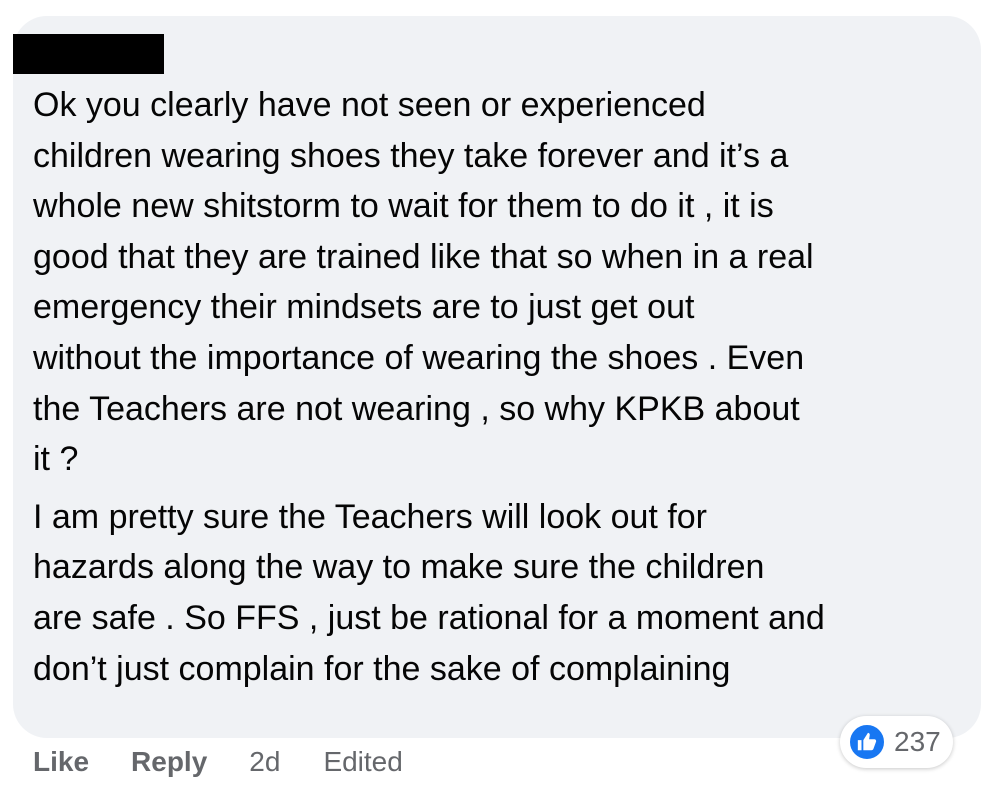  What do you see at coordinates (218, 762) in the screenshot?
I see `comment-actions: Like Reply 2d Edited` at bounding box center [218, 762].